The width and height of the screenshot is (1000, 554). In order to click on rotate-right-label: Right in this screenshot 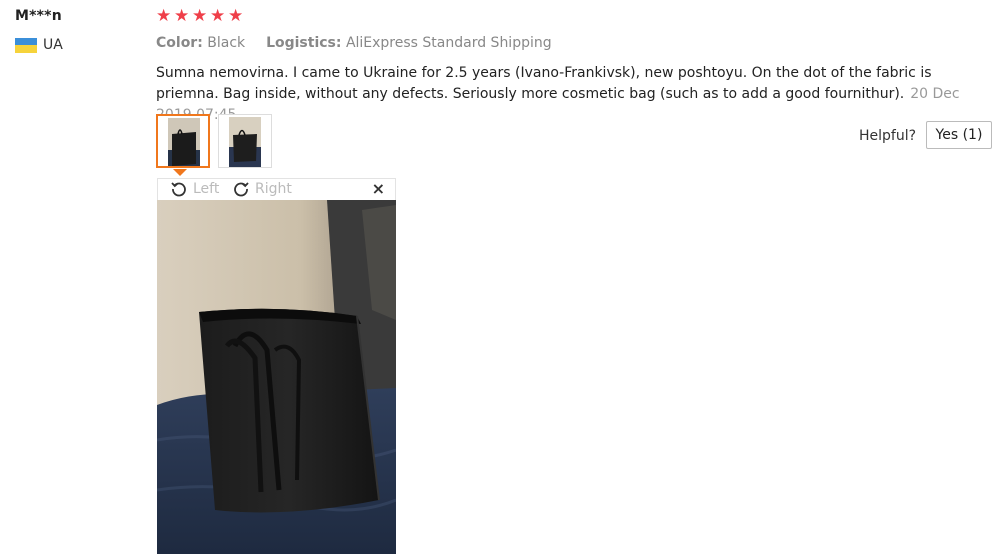, I will do `click(273, 189)`.